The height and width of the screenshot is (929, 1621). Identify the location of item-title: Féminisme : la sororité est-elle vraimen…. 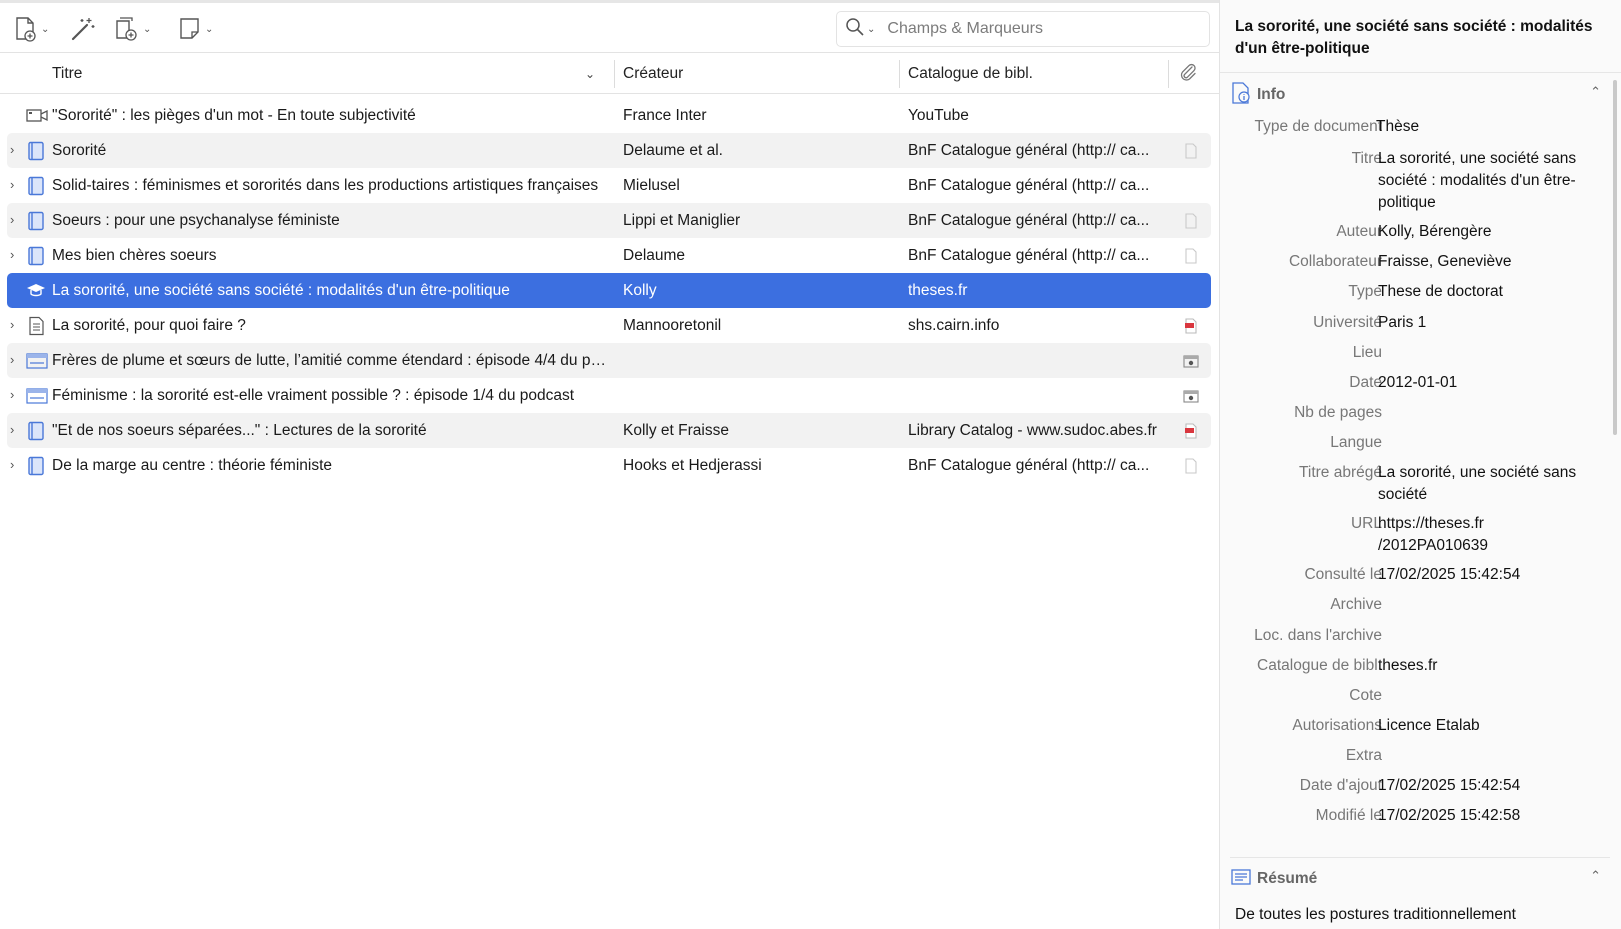
(313, 395).